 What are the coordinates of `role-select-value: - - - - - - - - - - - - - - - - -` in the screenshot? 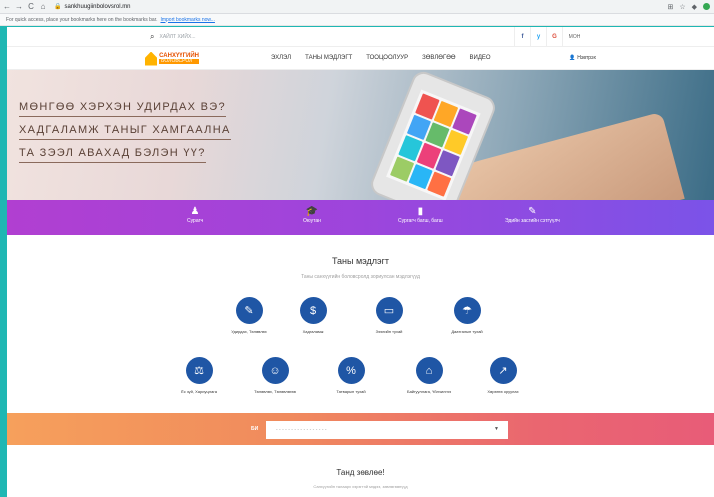 It's located at (301, 430).